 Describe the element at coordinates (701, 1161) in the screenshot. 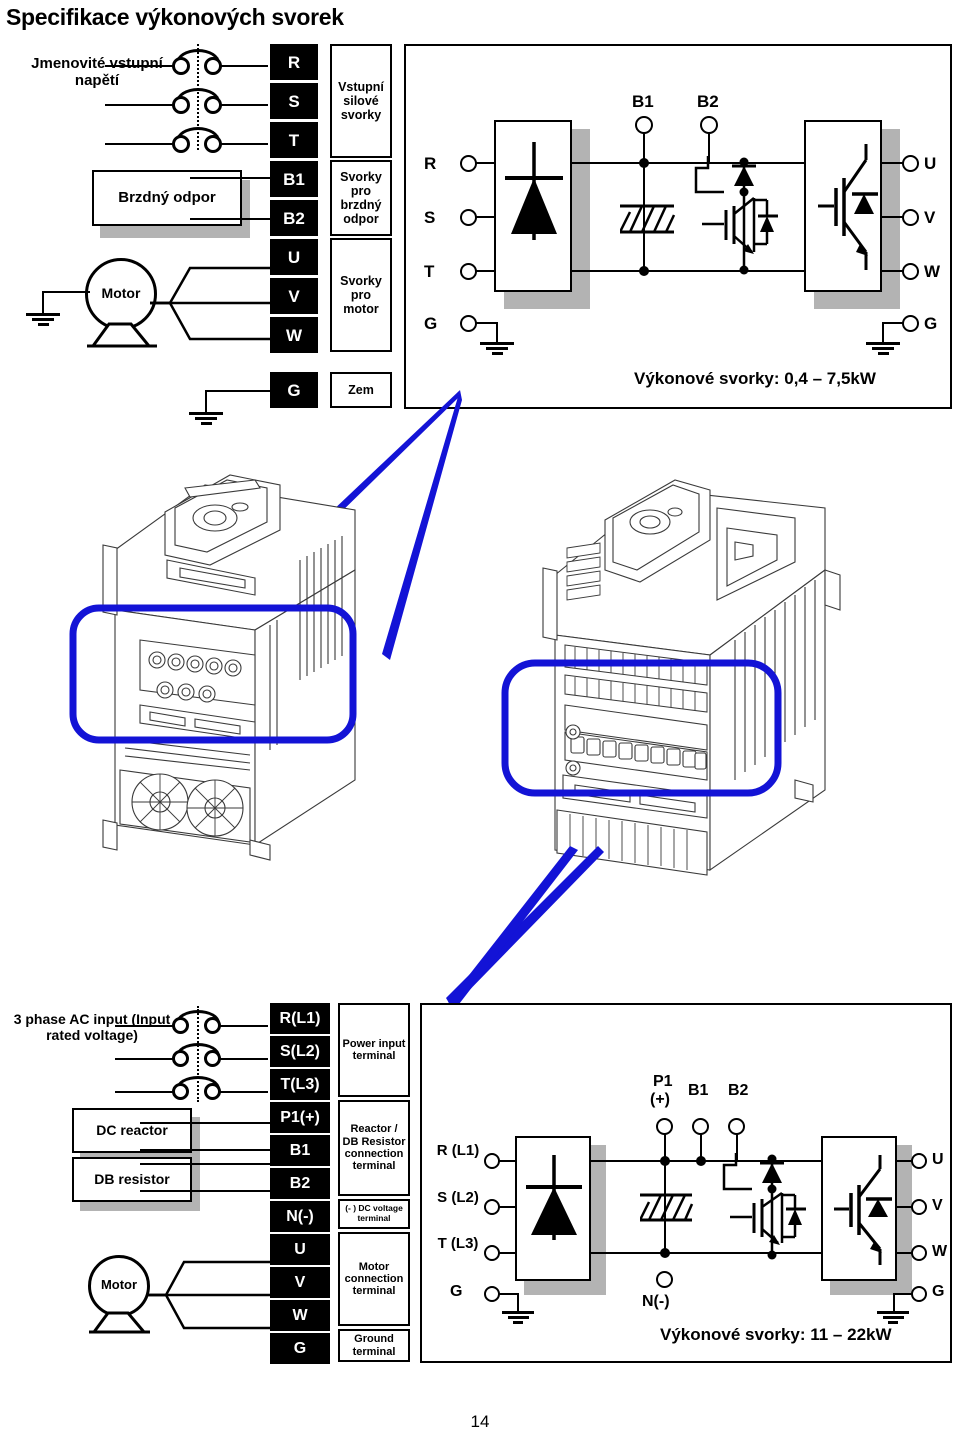

I see `junction-dot-b1` at that location.